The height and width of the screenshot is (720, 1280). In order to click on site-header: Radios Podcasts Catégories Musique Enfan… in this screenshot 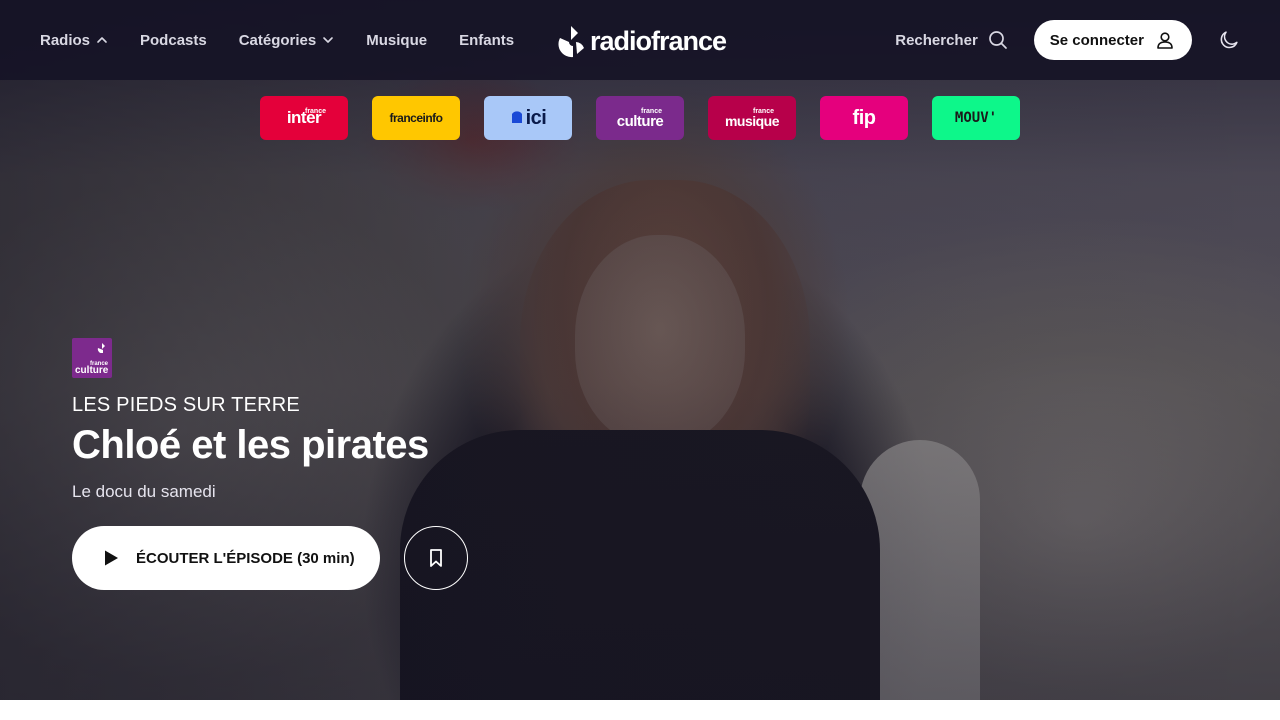, I will do `click(640, 40)`.